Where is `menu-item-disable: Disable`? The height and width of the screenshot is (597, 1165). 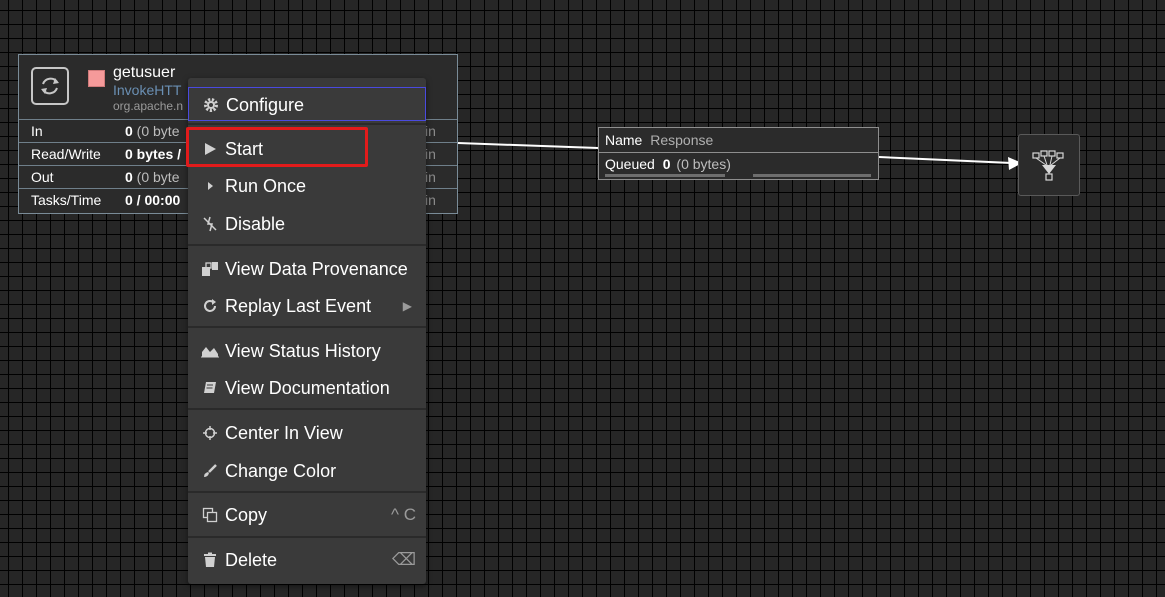 menu-item-disable: Disable is located at coordinates (307, 224).